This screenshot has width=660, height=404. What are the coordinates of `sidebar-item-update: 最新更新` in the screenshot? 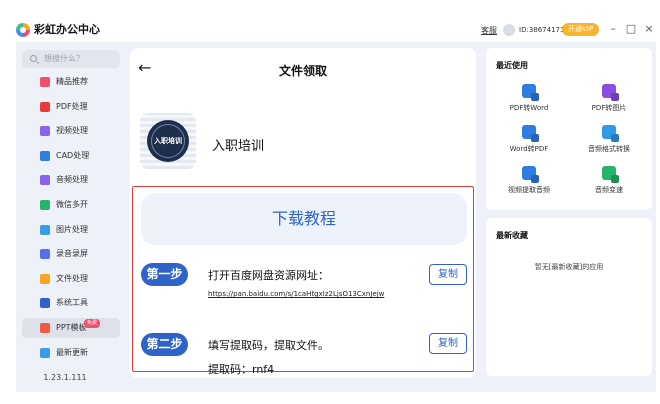 It's located at (71, 353).